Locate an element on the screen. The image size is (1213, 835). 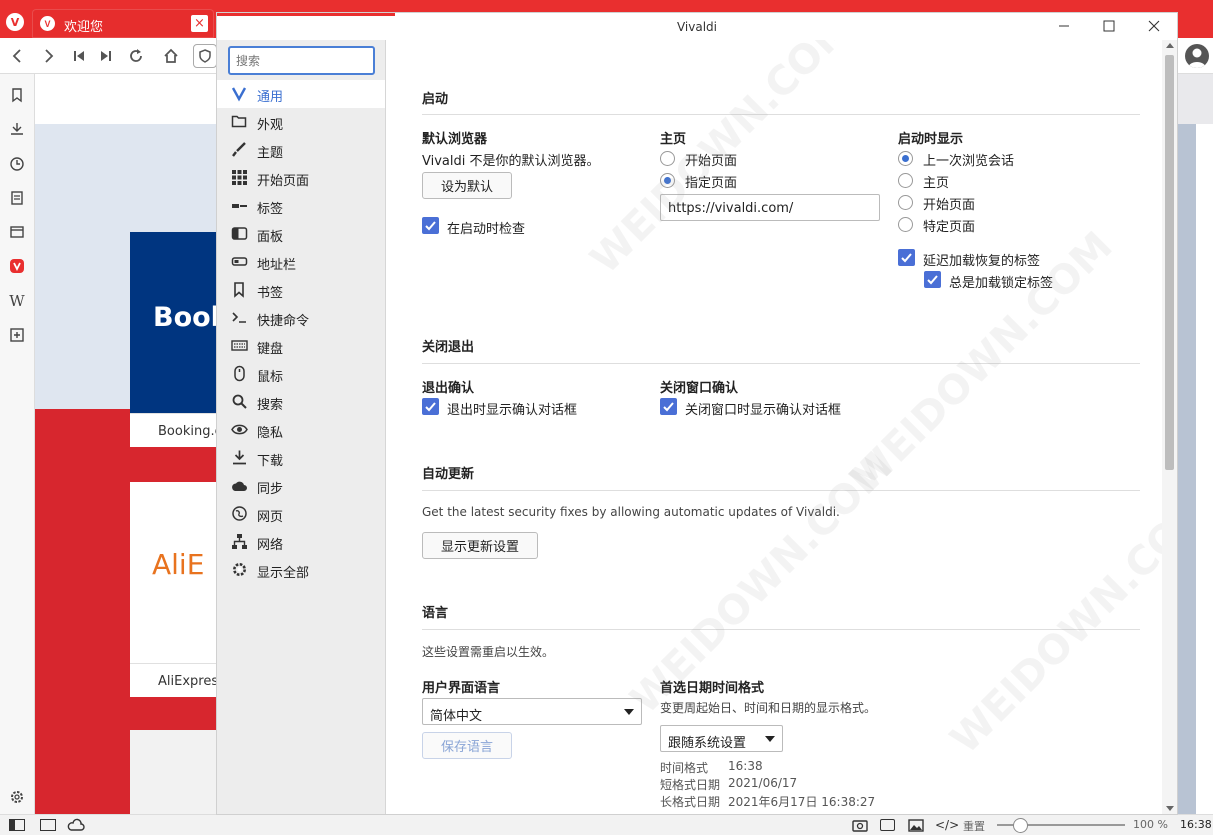
show-update-settings-button: 显示更新设置 is located at coordinates (480, 545).